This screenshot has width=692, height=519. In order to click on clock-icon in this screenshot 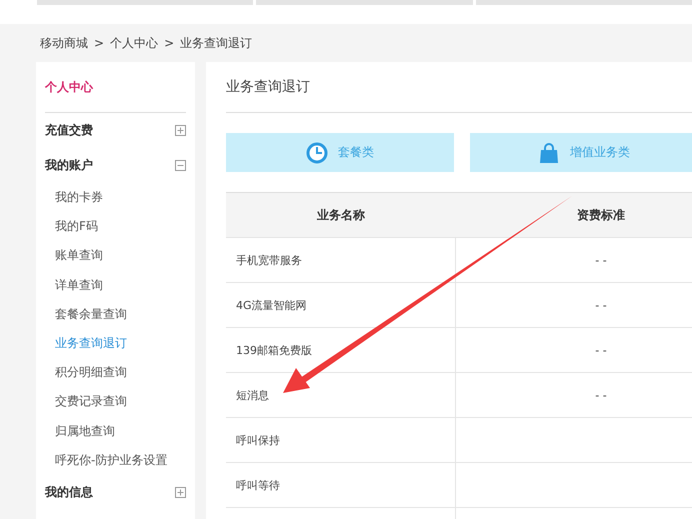, I will do `click(317, 153)`.